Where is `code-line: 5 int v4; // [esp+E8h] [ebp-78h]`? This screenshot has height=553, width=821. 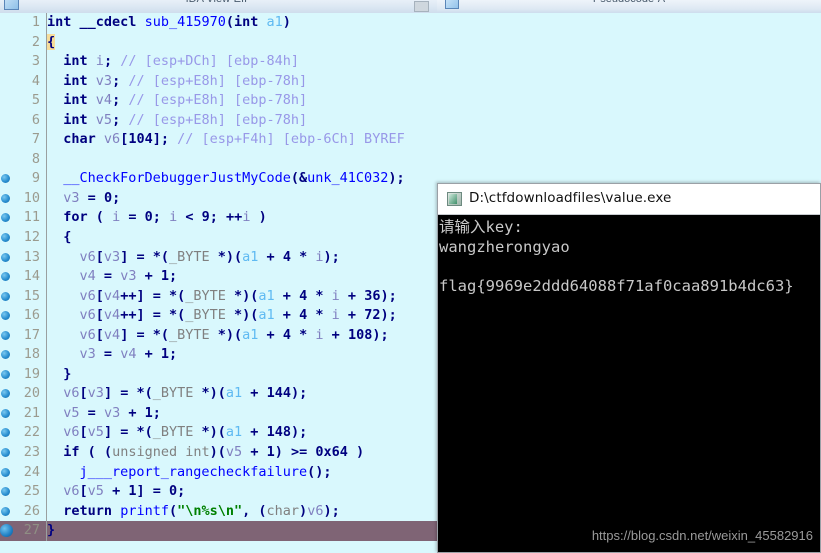 code-line: 5 int v4; // [esp+E8h] [ebp-78h] is located at coordinates (218, 101).